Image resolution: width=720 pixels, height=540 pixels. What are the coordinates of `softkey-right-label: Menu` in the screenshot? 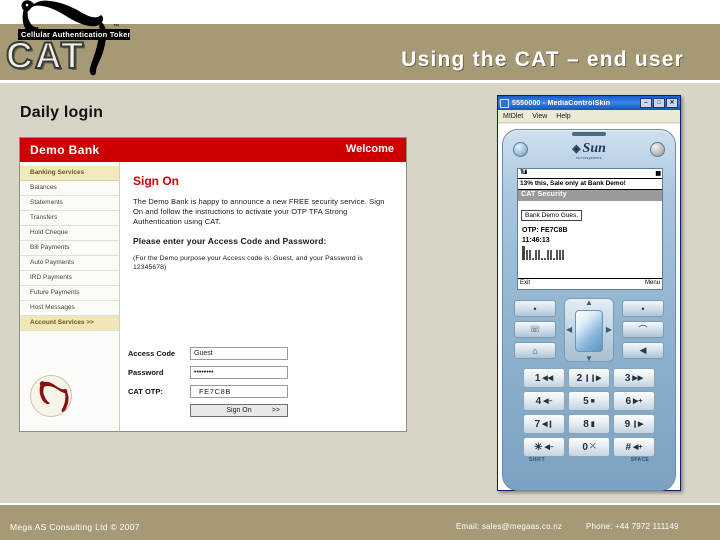 It's located at (652, 283).